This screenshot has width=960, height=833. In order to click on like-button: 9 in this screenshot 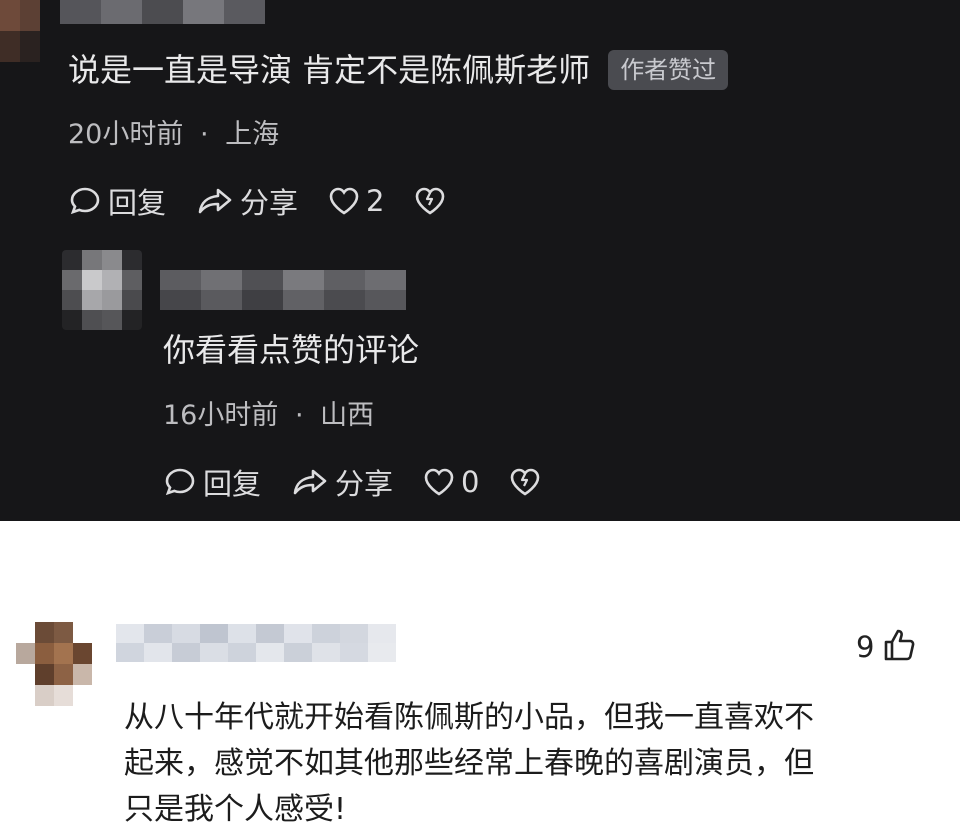, I will do `click(887, 647)`.